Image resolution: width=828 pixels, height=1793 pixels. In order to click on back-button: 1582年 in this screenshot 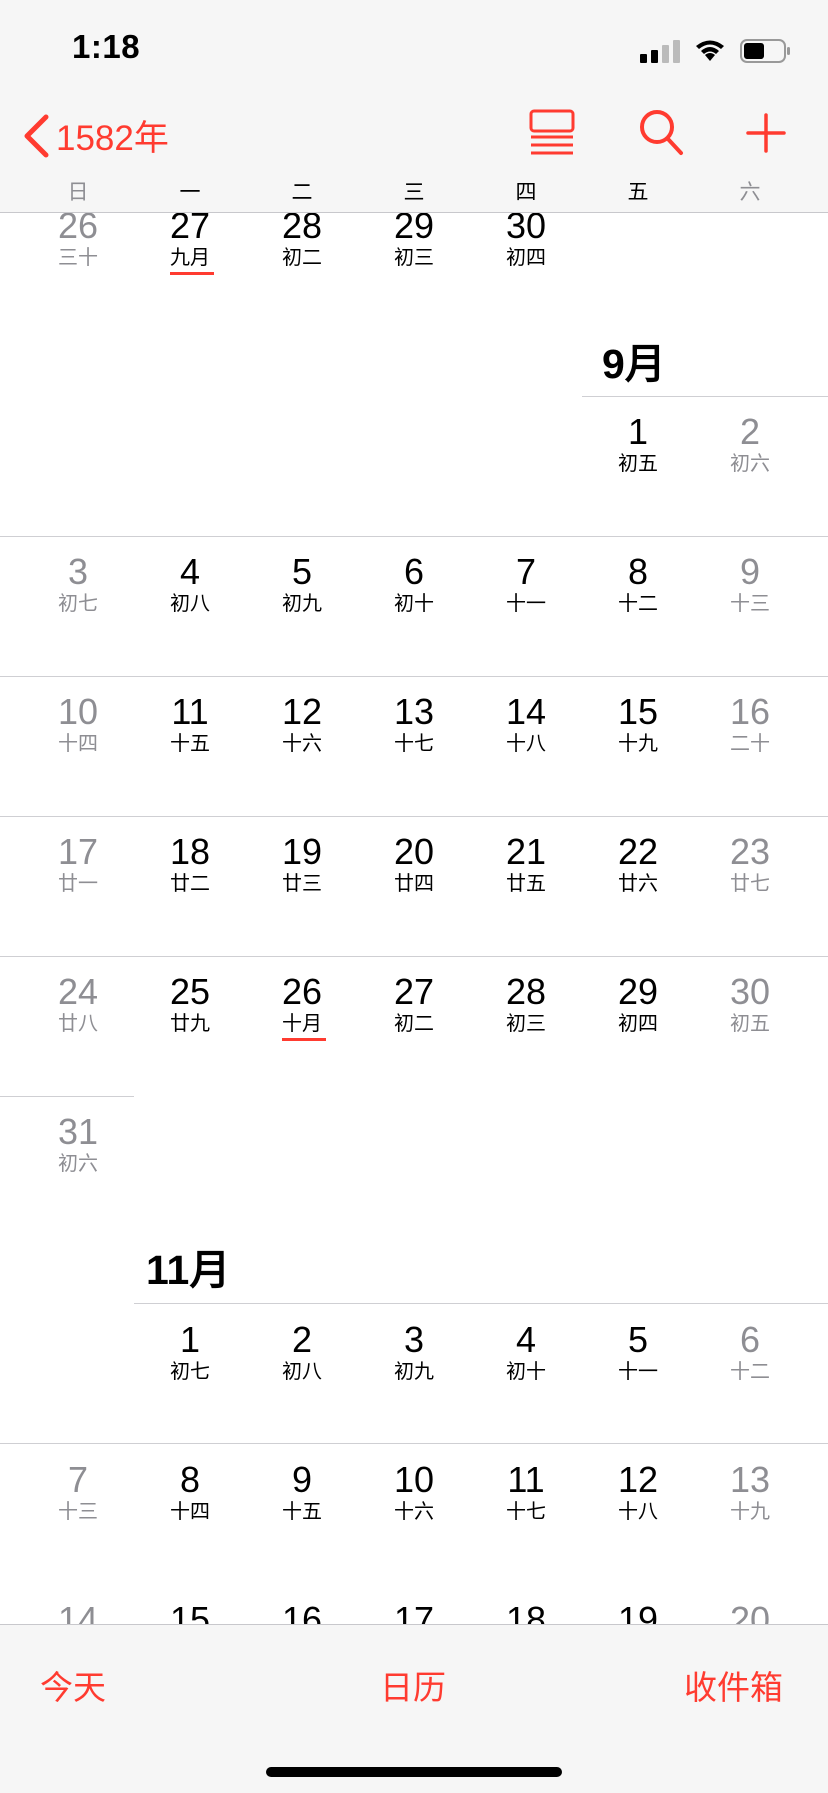, I will do `click(95, 135)`.